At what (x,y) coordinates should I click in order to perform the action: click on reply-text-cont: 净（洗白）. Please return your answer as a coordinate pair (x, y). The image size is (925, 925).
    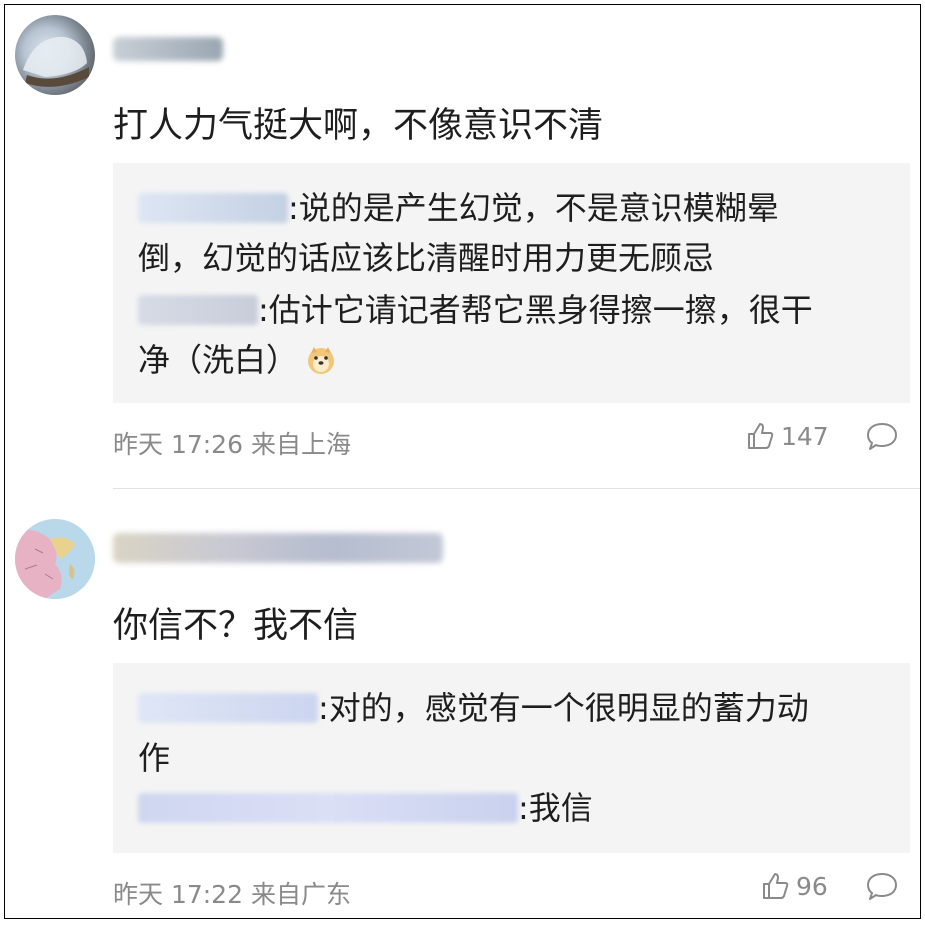
    Looking at the image, I should click on (218, 360).